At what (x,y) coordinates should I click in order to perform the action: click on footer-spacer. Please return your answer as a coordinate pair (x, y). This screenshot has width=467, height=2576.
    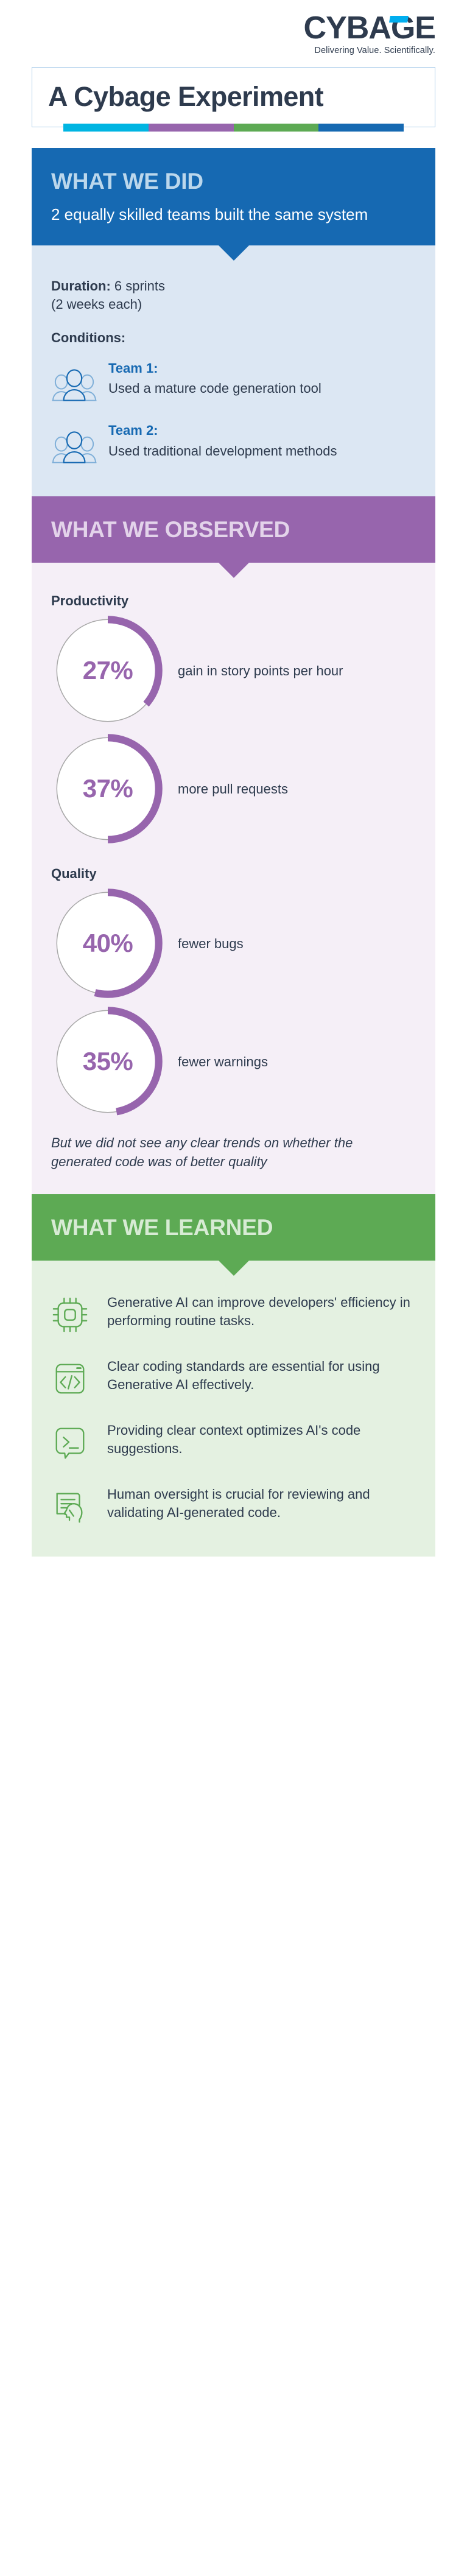
    Looking at the image, I should click on (233, 1574).